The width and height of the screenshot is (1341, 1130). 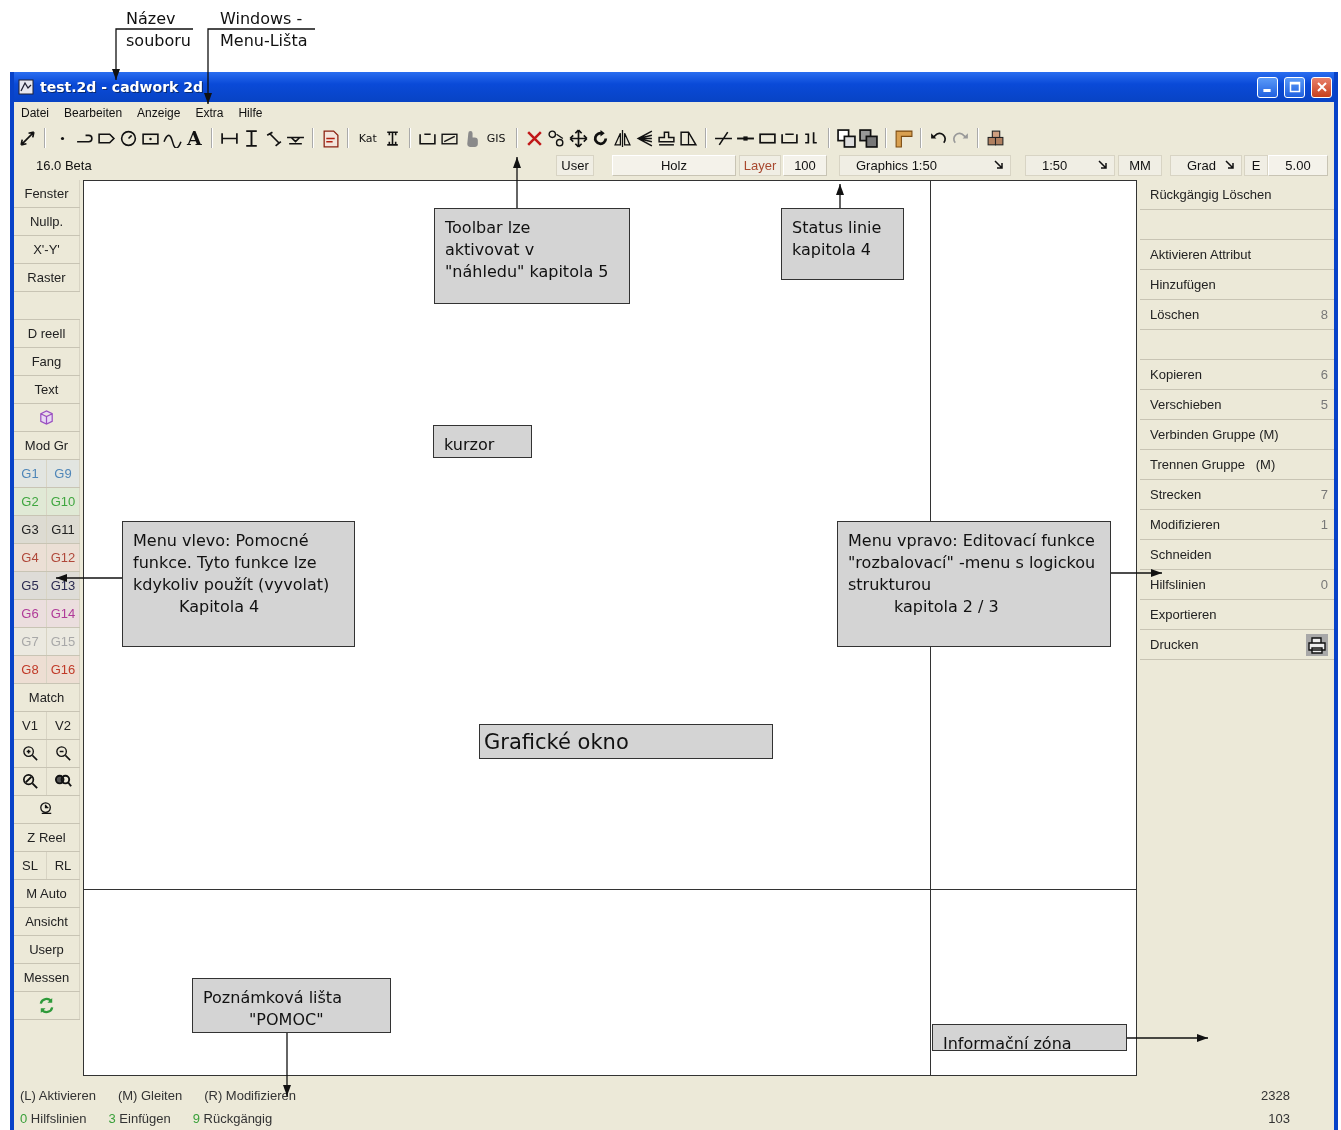 What do you see at coordinates (63, 753) in the screenshot?
I see `zoom-out-icon` at bounding box center [63, 753].